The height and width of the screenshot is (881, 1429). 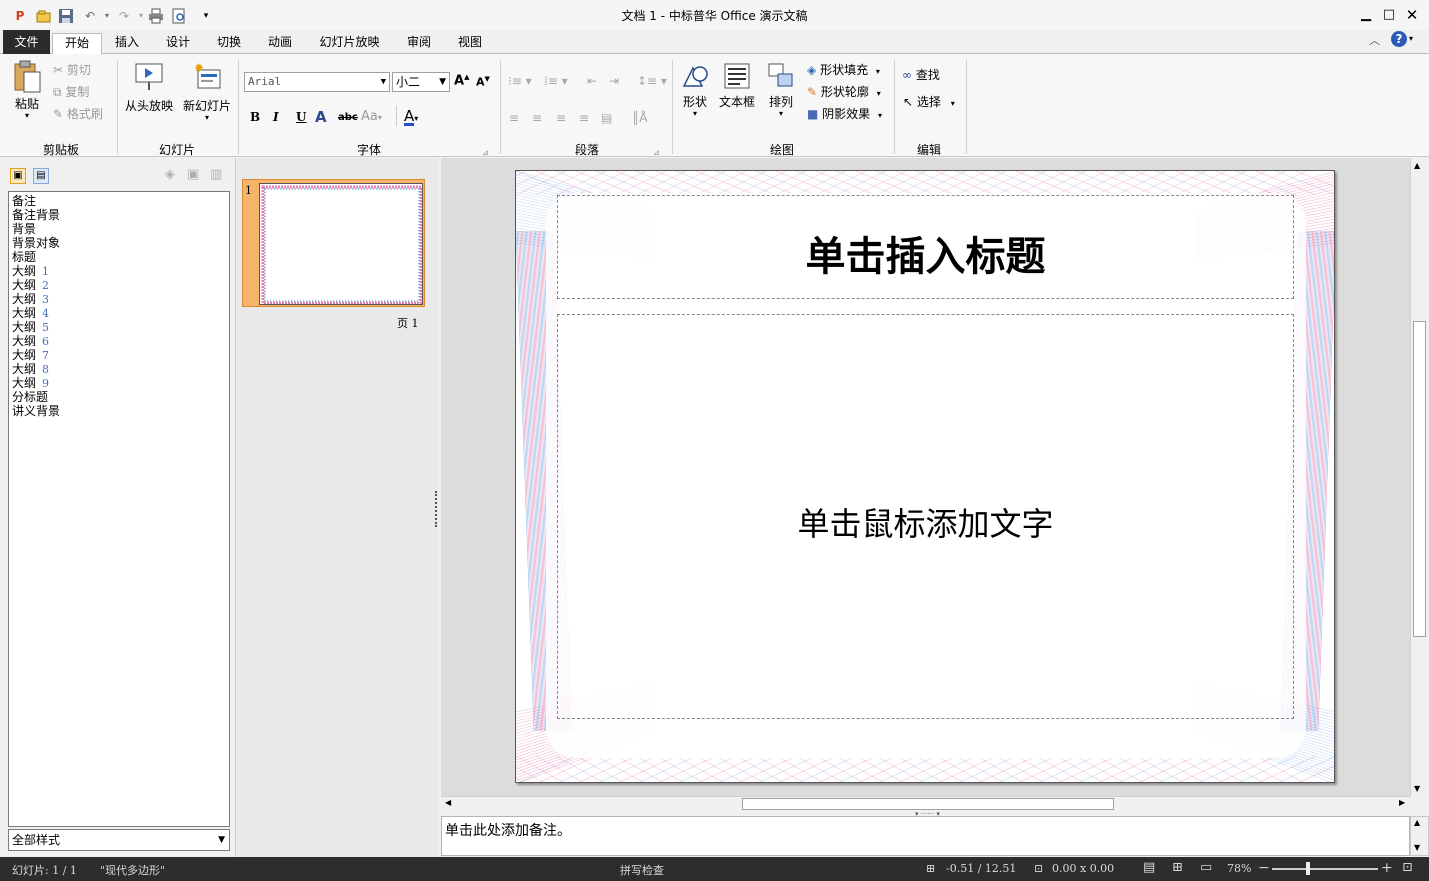 What do you see at coordinates (656, 152) in the screenshot?
I see `paragraph-dialog-launcher-icon: ⊿` at bounding box center [656, 152].